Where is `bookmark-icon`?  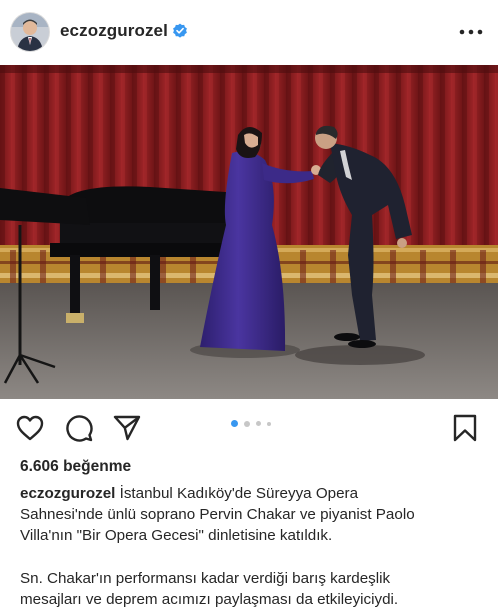
bookmark-icon is located at coordinates (465, 428).